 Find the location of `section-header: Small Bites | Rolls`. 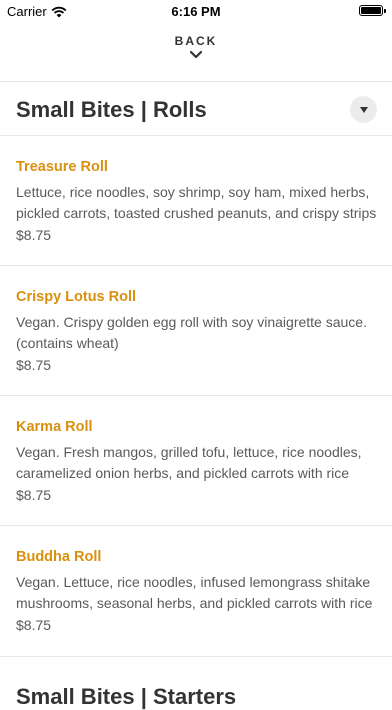

section-header: Small Bites | Rolls is located at coordinates (196, 109).